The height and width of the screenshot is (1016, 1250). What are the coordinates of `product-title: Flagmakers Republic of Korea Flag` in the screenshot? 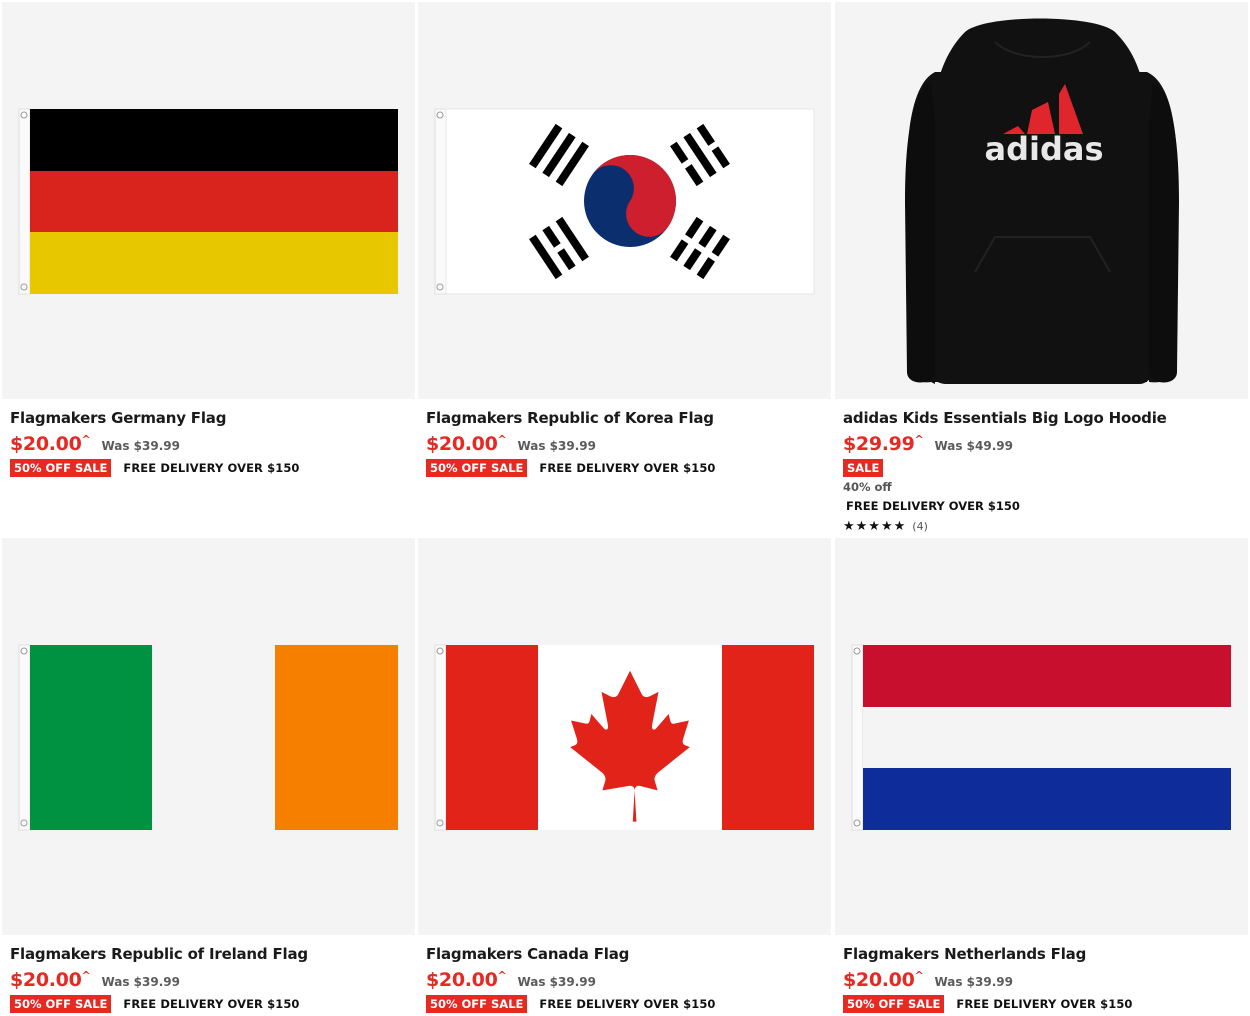 It's located at (626, 418).